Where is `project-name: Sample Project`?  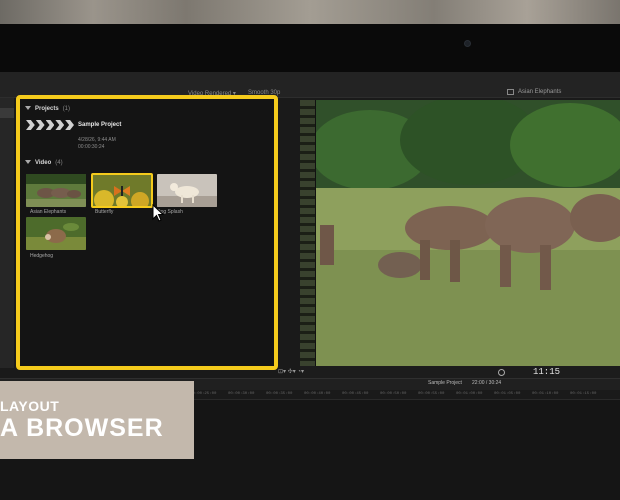
project-name: Sample Project is located at coordinates (99, 125).